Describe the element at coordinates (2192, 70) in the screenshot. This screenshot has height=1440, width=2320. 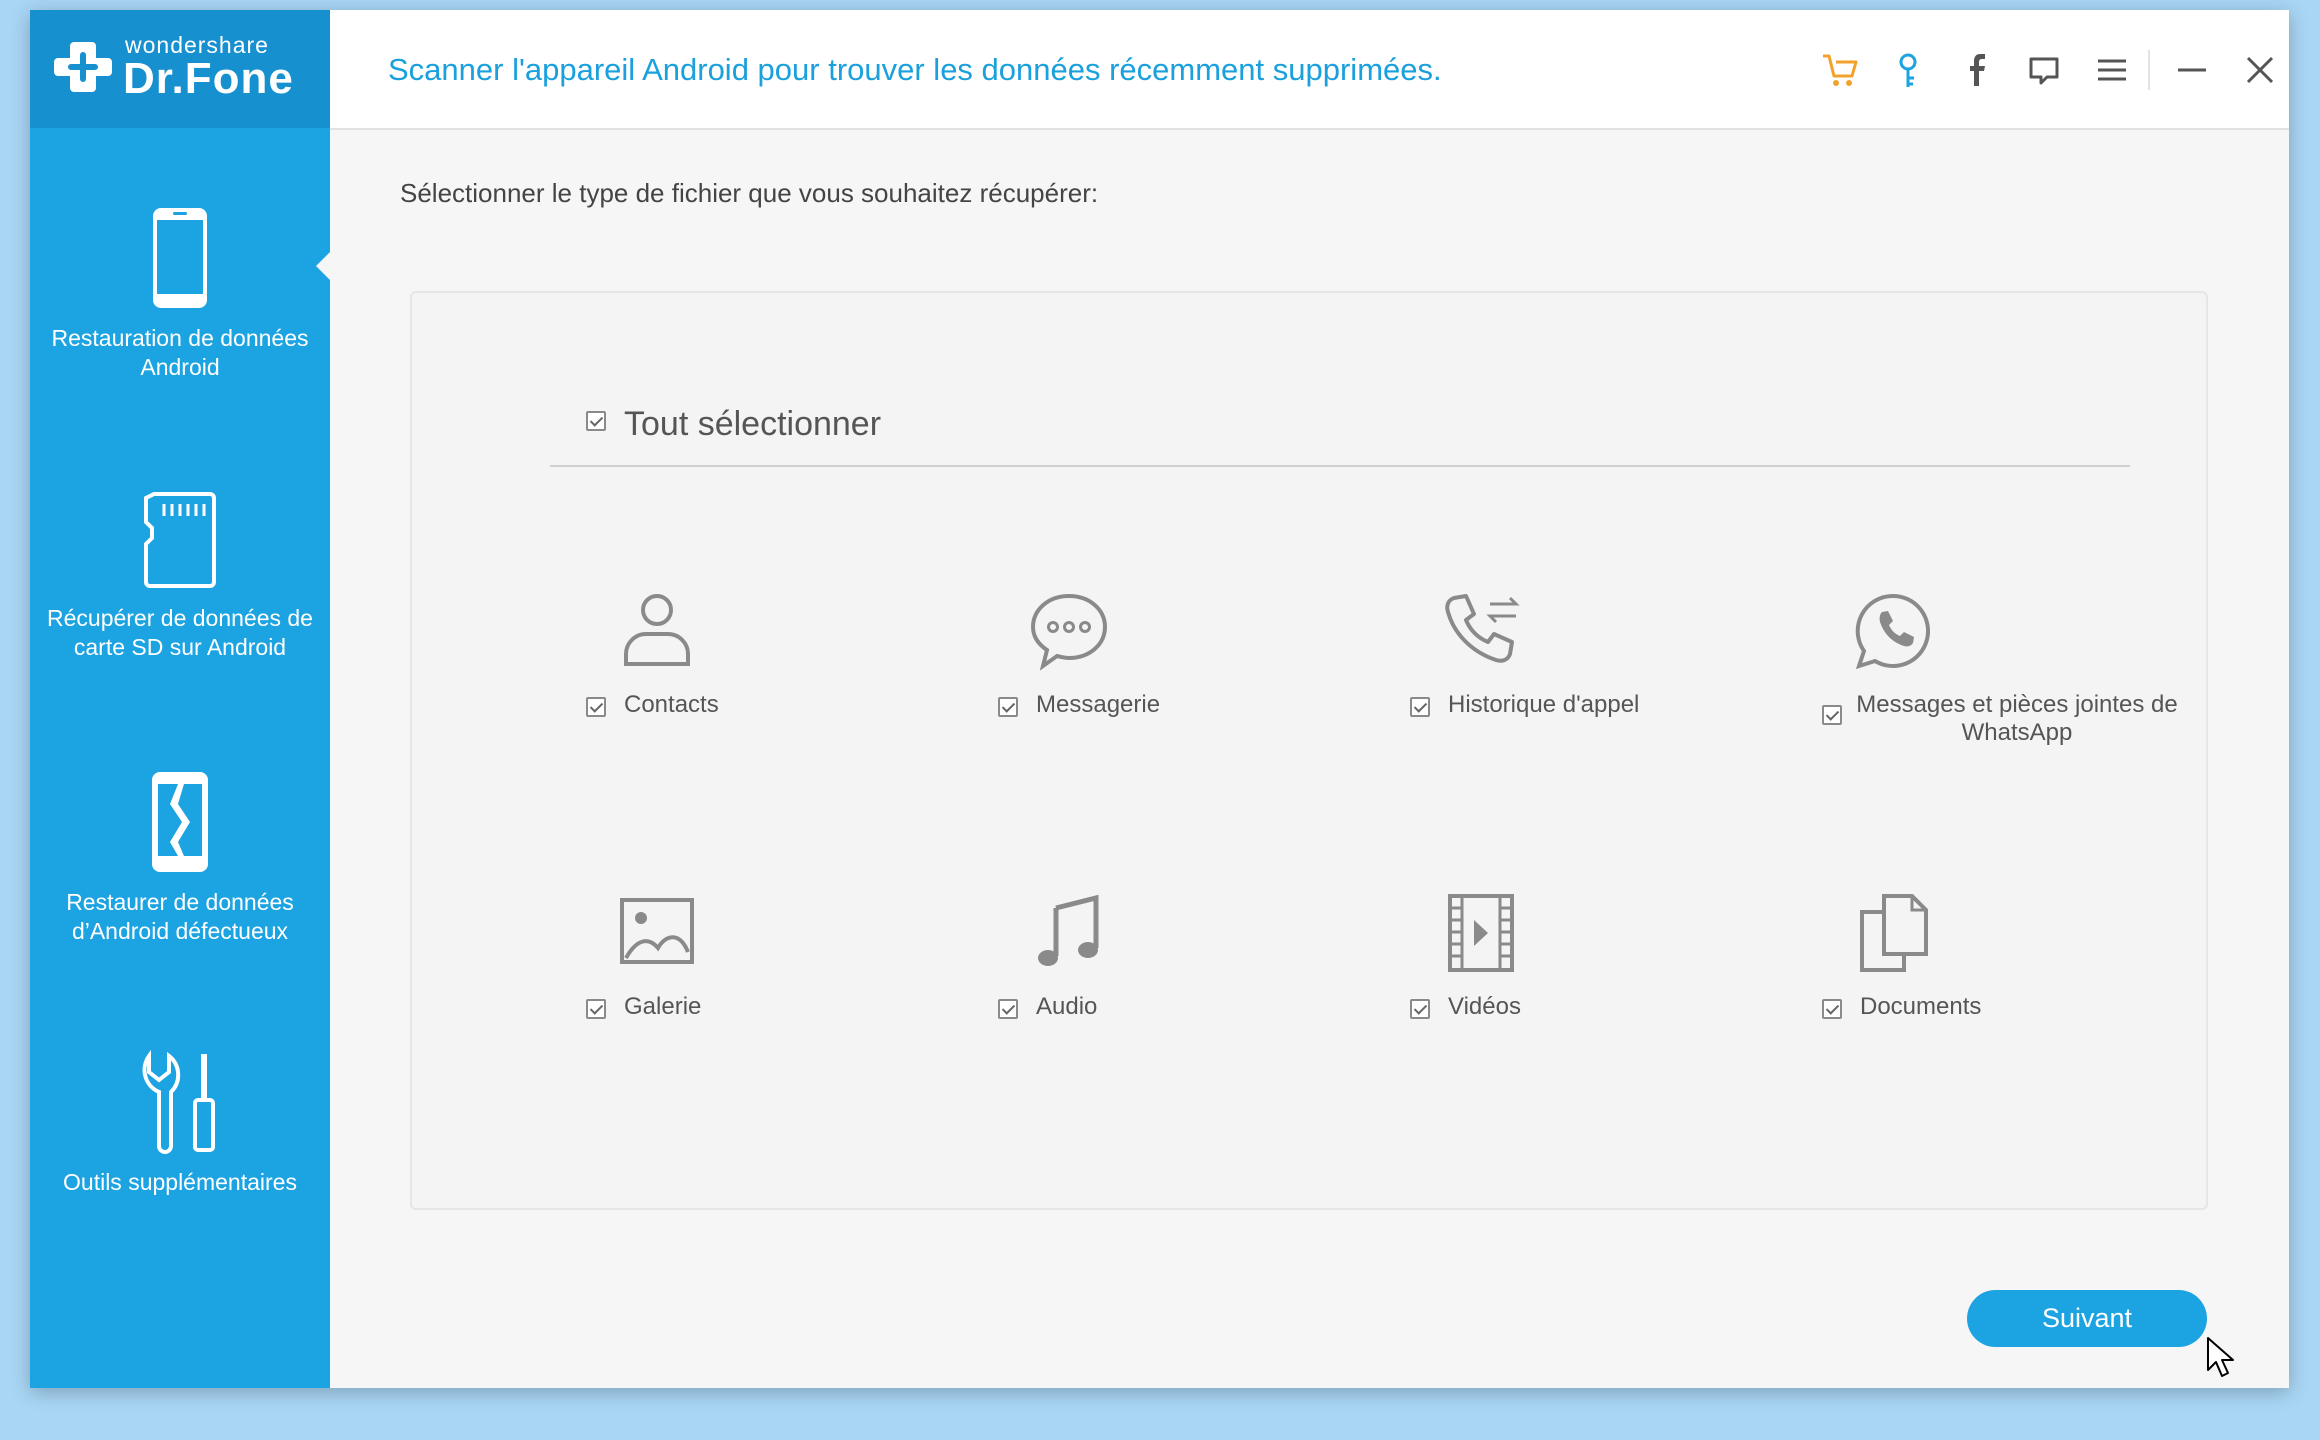
I see `minimize-icon` at that location.